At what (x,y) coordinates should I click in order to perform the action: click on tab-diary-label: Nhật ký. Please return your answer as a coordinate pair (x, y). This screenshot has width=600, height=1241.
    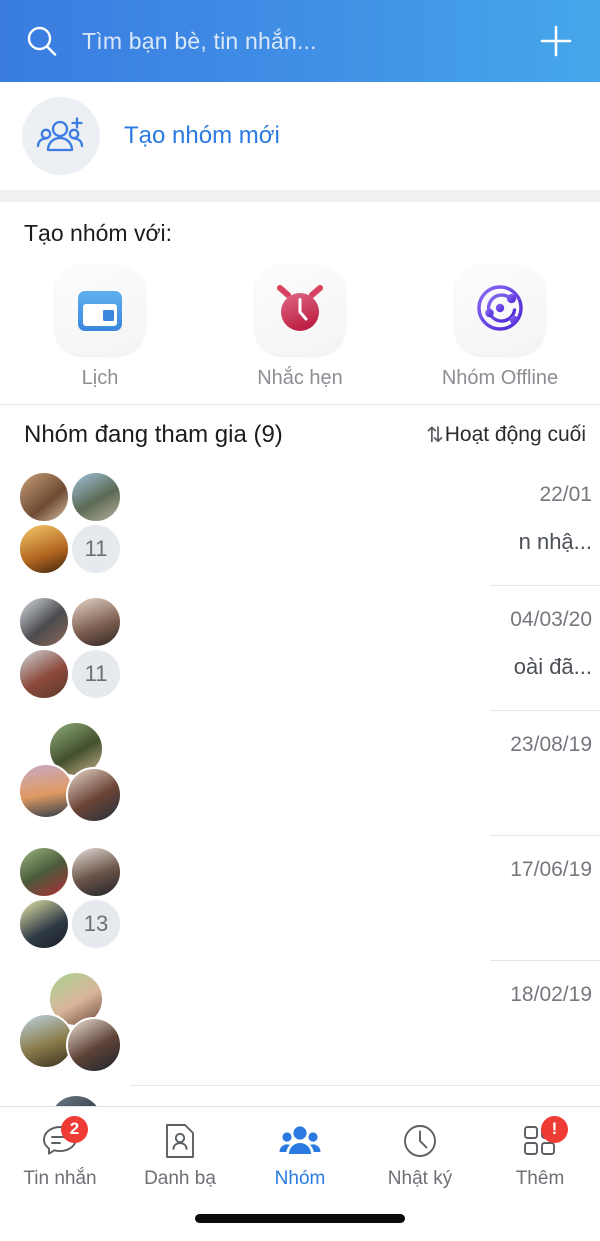
    Looking at the image, I should click on (420, 1178).